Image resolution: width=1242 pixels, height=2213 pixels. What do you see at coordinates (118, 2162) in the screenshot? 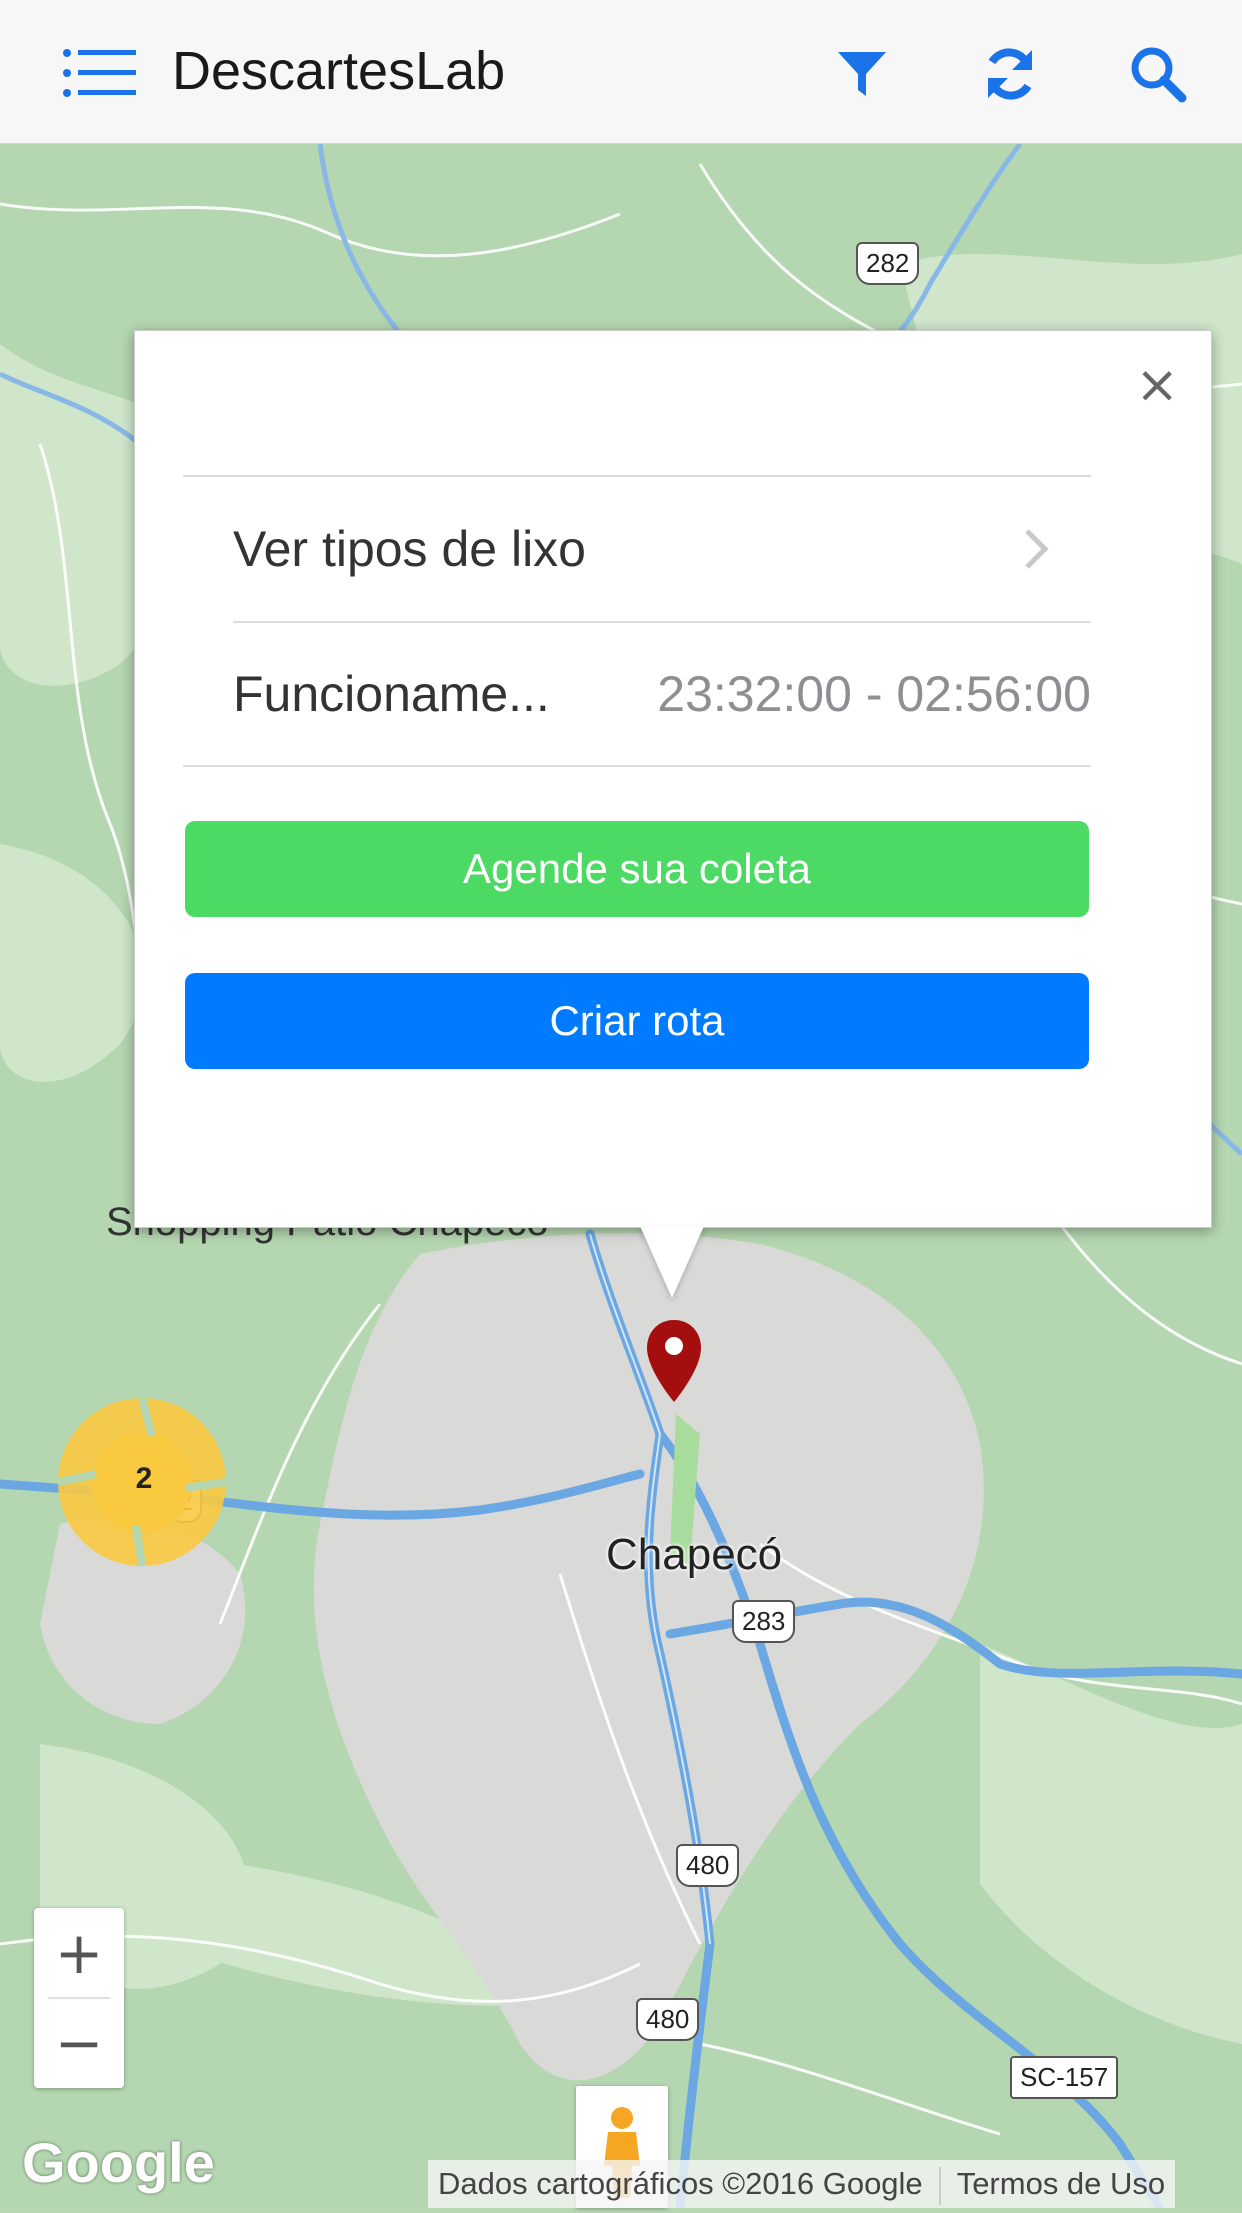
I see `google-logo: Google` at bounding box center [118, 2162].